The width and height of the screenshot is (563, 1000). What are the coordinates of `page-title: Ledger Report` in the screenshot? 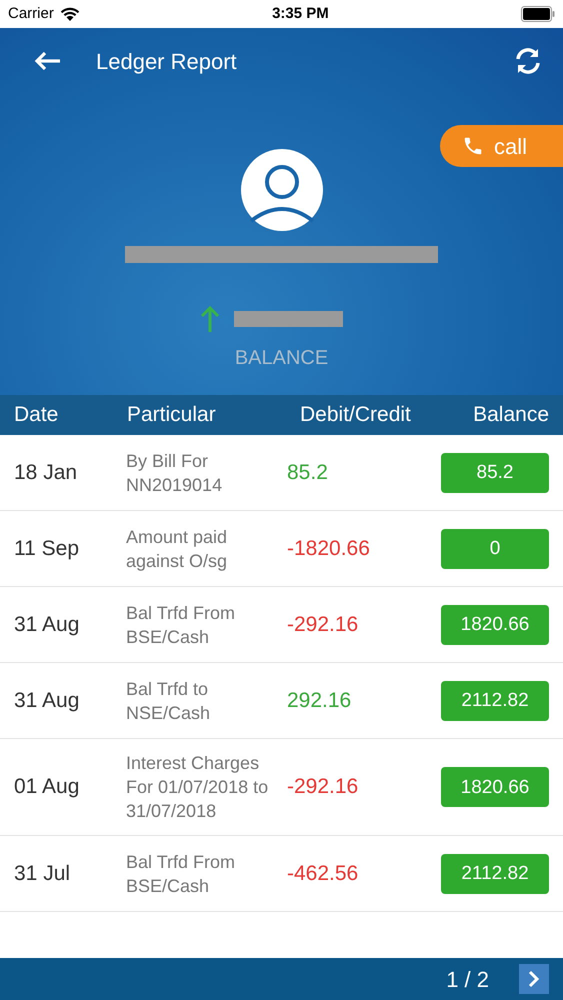 It's located at (166, 62).